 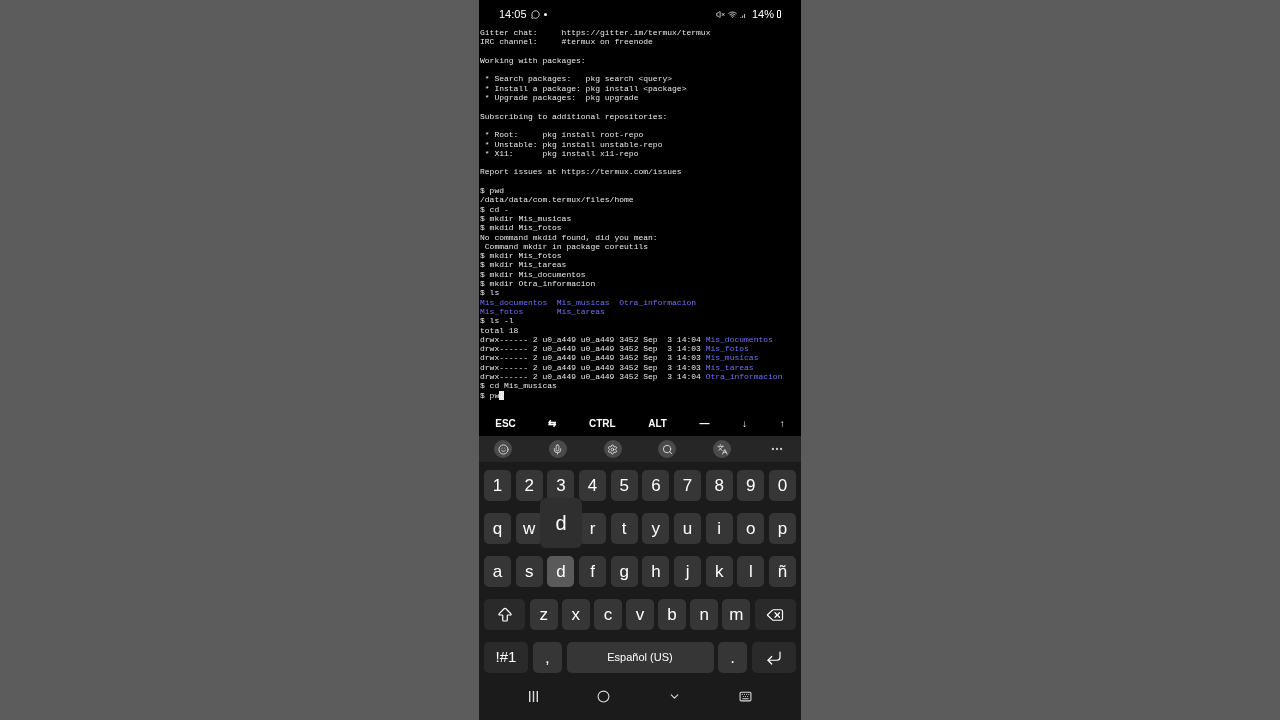 What do you see at coordinates (592, 485) in the screenshot?
I see `keyboard-key: 4` at bounding box center [592, 485].